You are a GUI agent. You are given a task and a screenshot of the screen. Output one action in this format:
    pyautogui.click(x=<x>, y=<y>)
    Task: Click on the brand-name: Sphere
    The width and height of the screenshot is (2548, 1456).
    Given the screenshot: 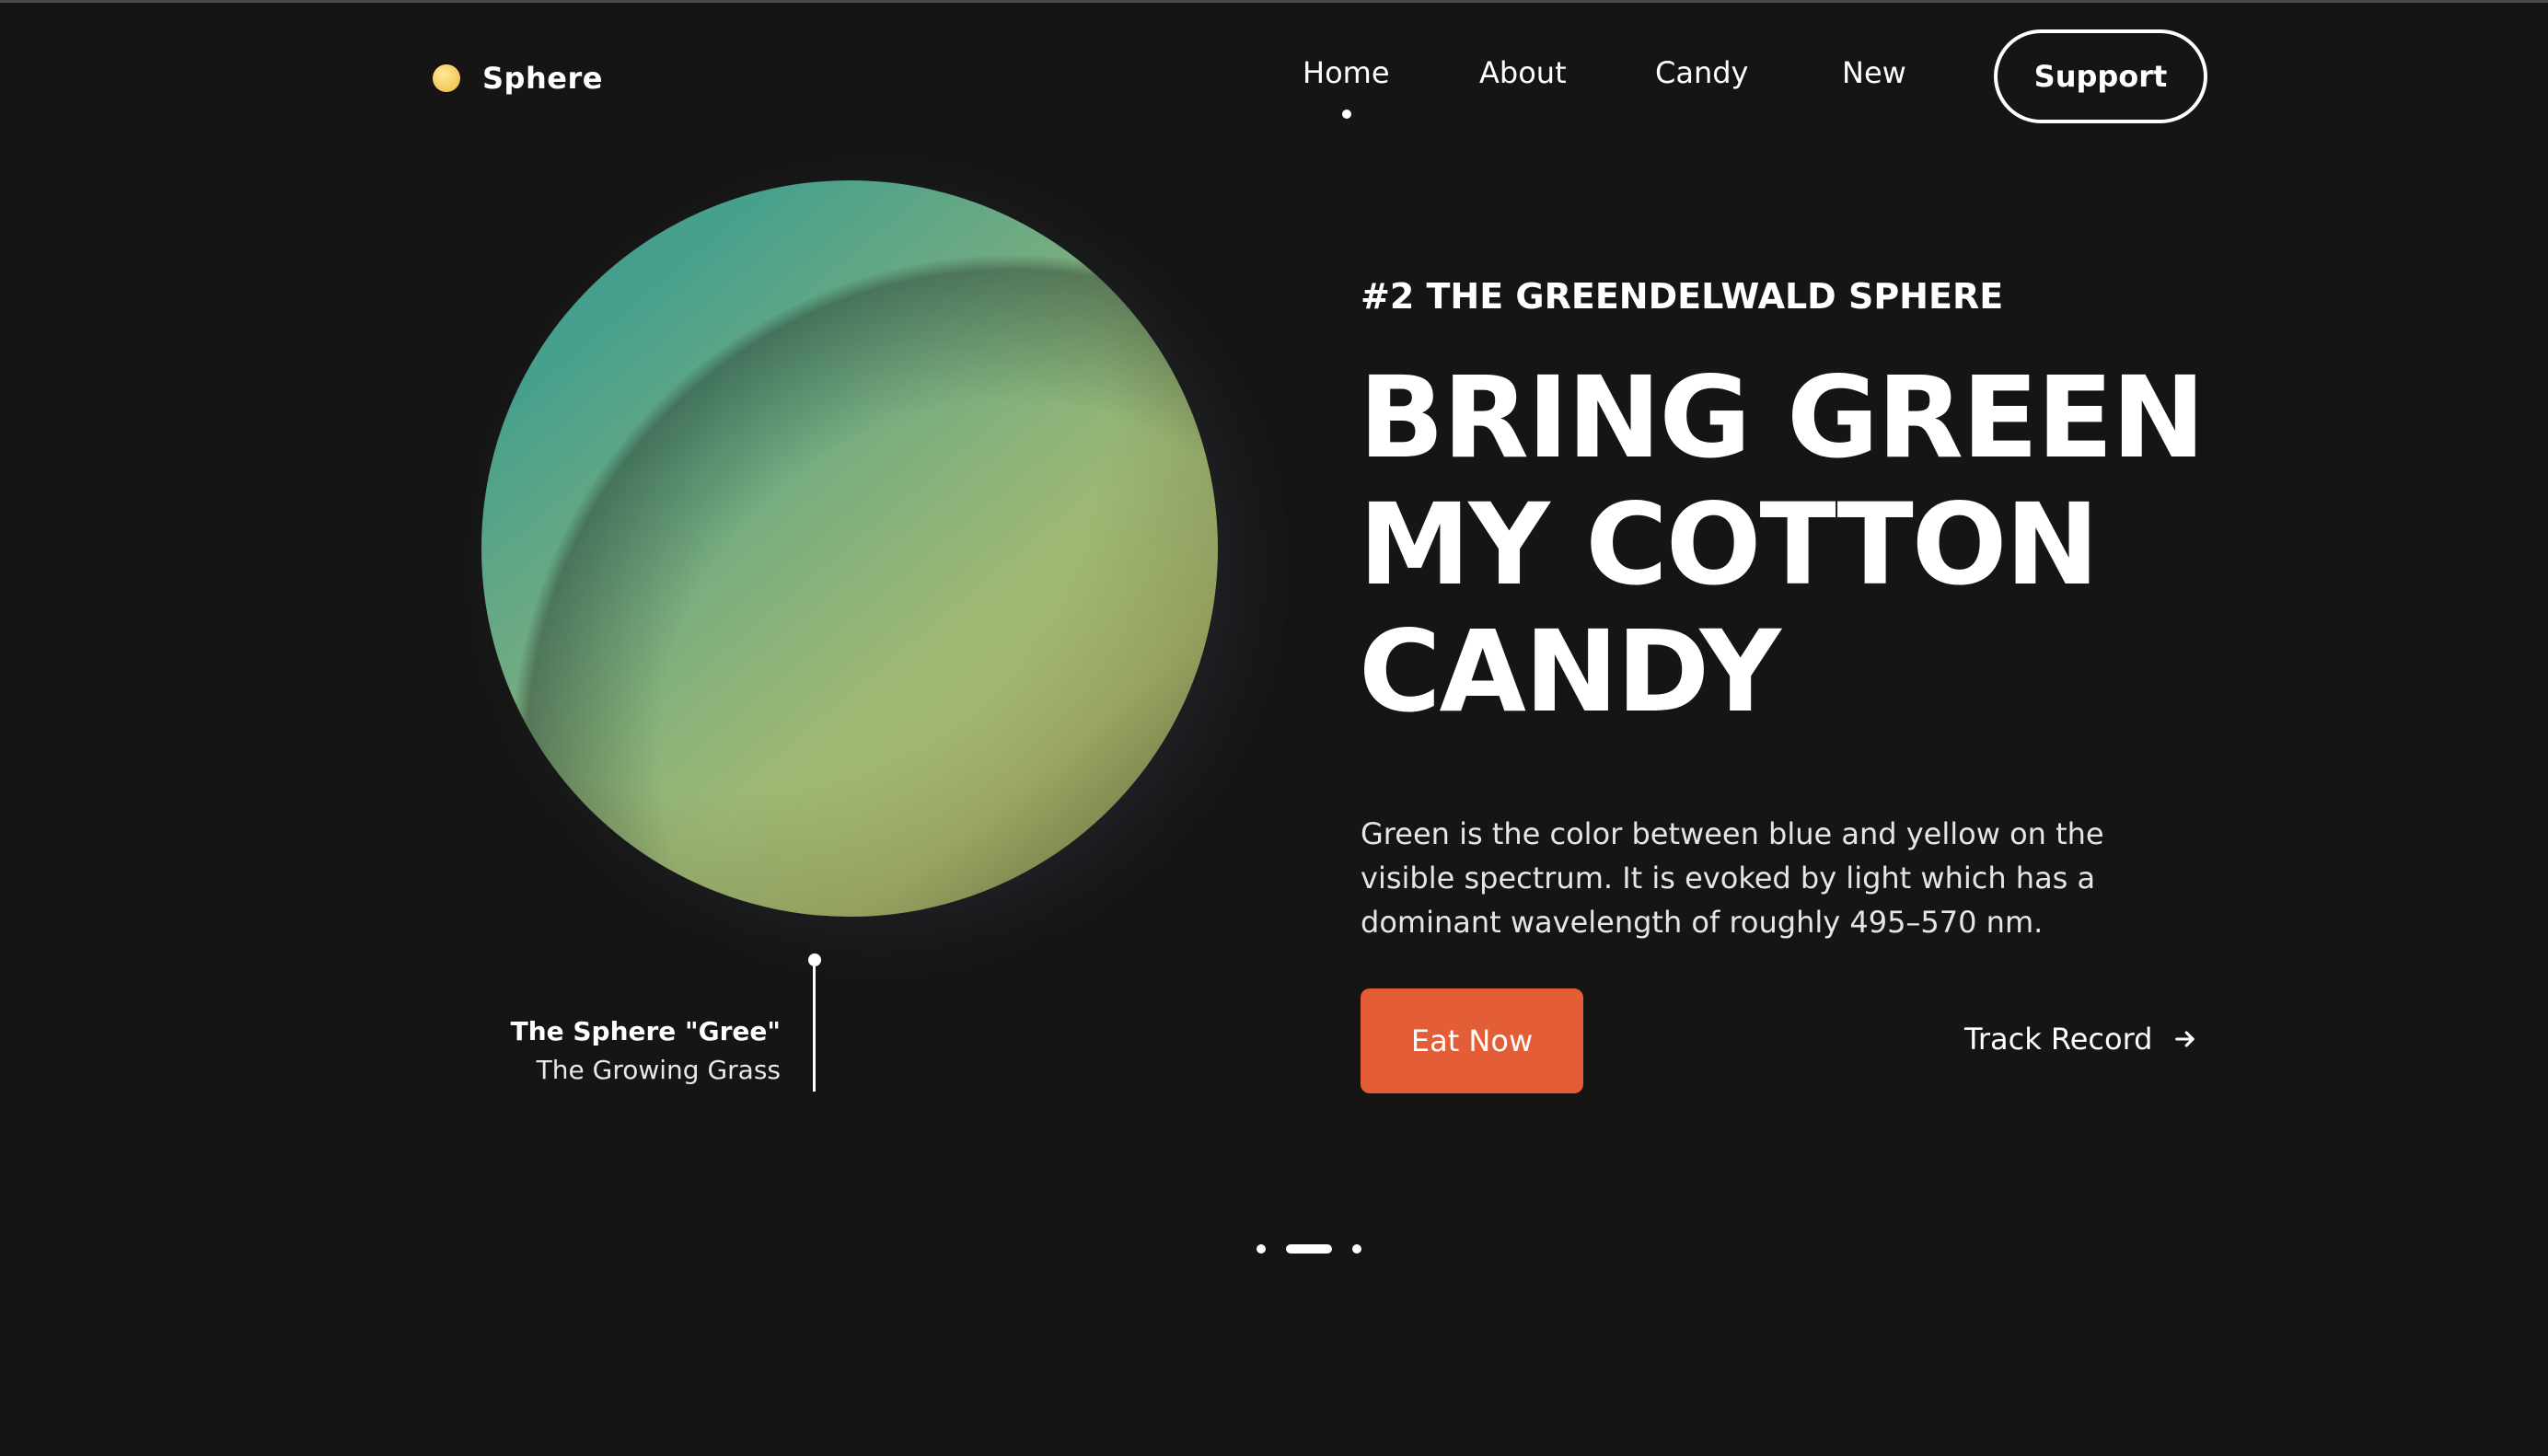 What is the action you would take?
    pyautogui.click(x=542, y=78)
    